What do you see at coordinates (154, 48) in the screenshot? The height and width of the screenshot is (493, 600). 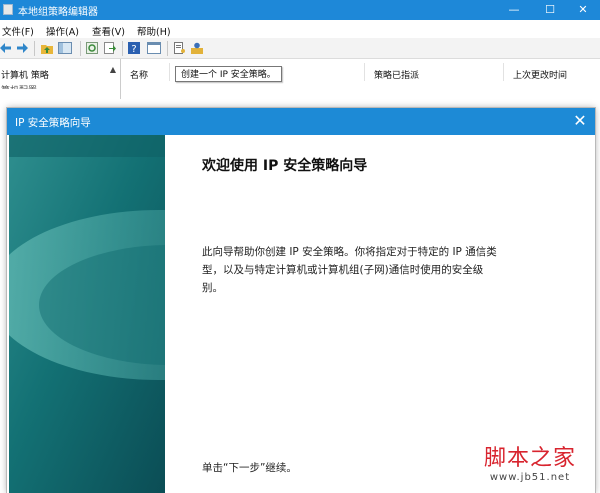 I see `properties-pane-icon` at bounding box center [154, 48].